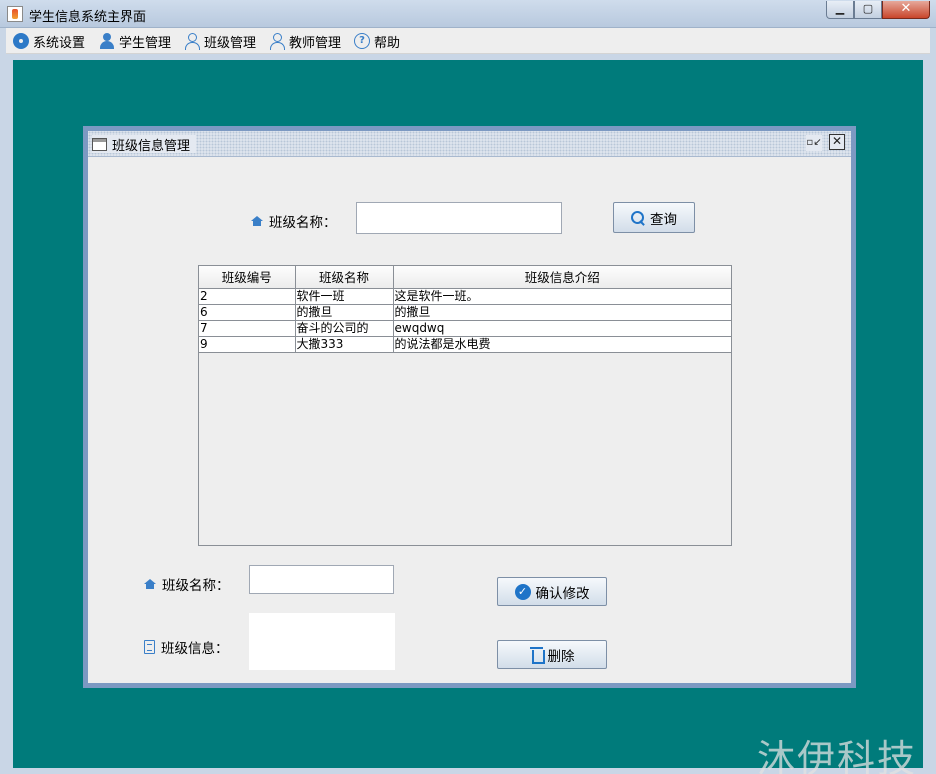 The width and height of the screenshot is (936, 774). What do you see at coordinates (459, 218) in the screenshot?
I see `search-input` at bounding box center [459, 218].